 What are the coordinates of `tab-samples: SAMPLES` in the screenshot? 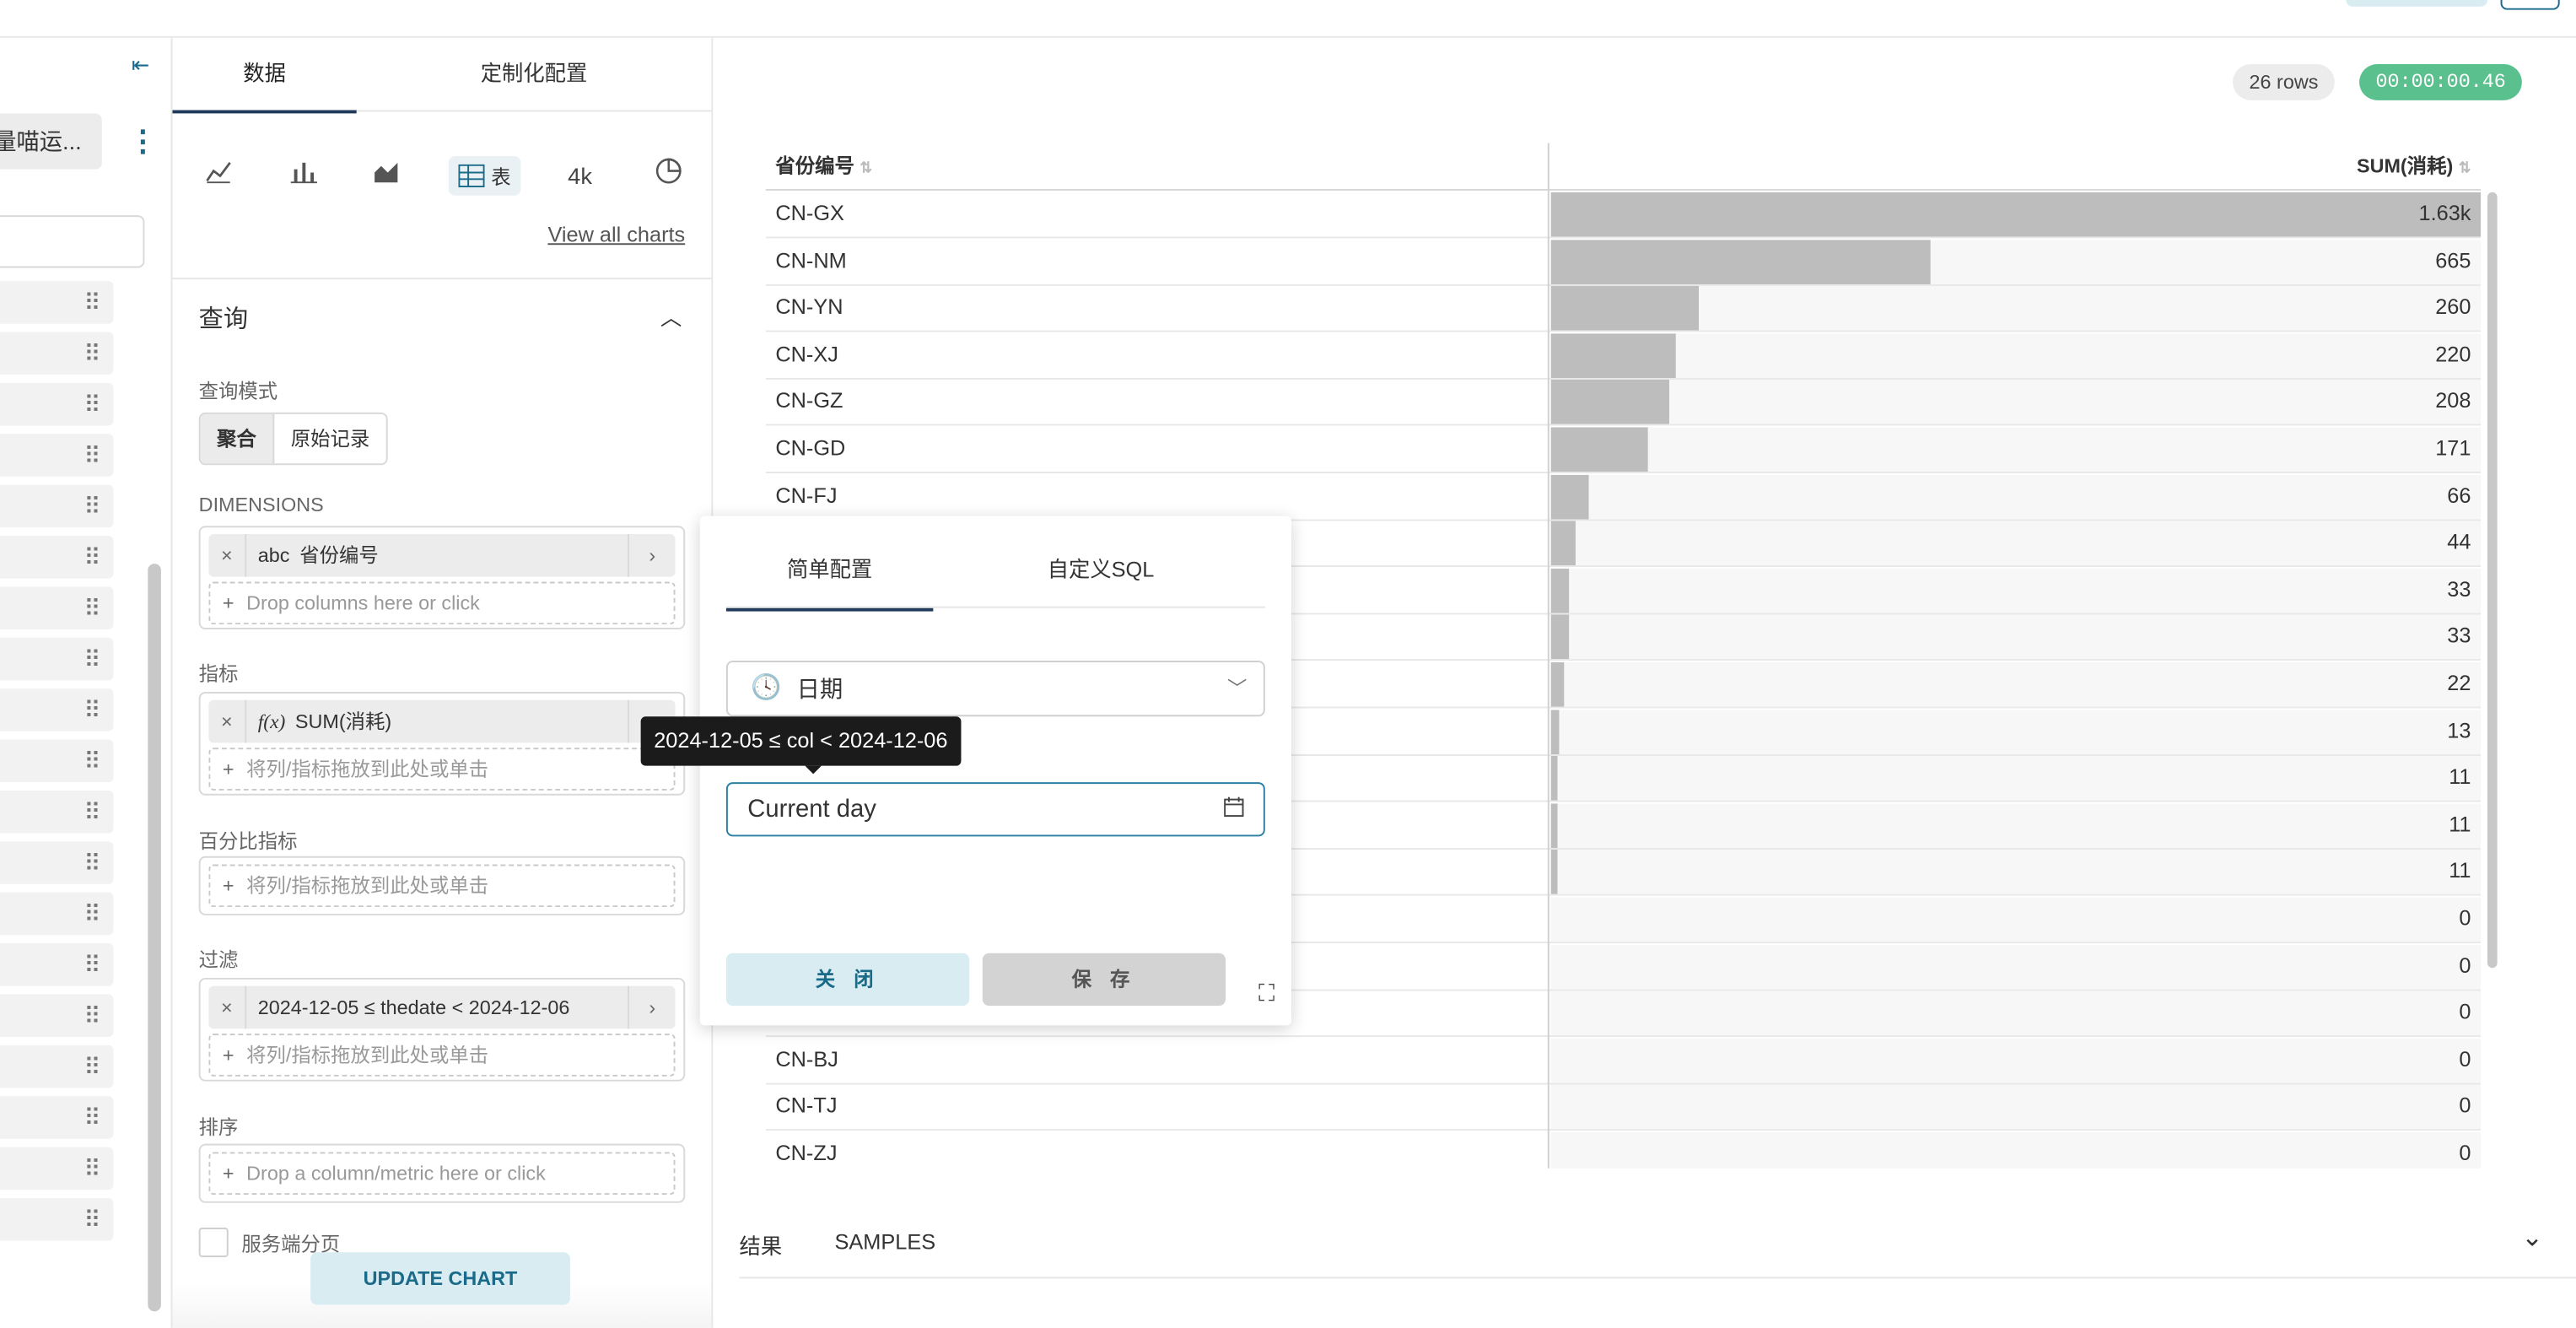 It's located at (884, 1242).